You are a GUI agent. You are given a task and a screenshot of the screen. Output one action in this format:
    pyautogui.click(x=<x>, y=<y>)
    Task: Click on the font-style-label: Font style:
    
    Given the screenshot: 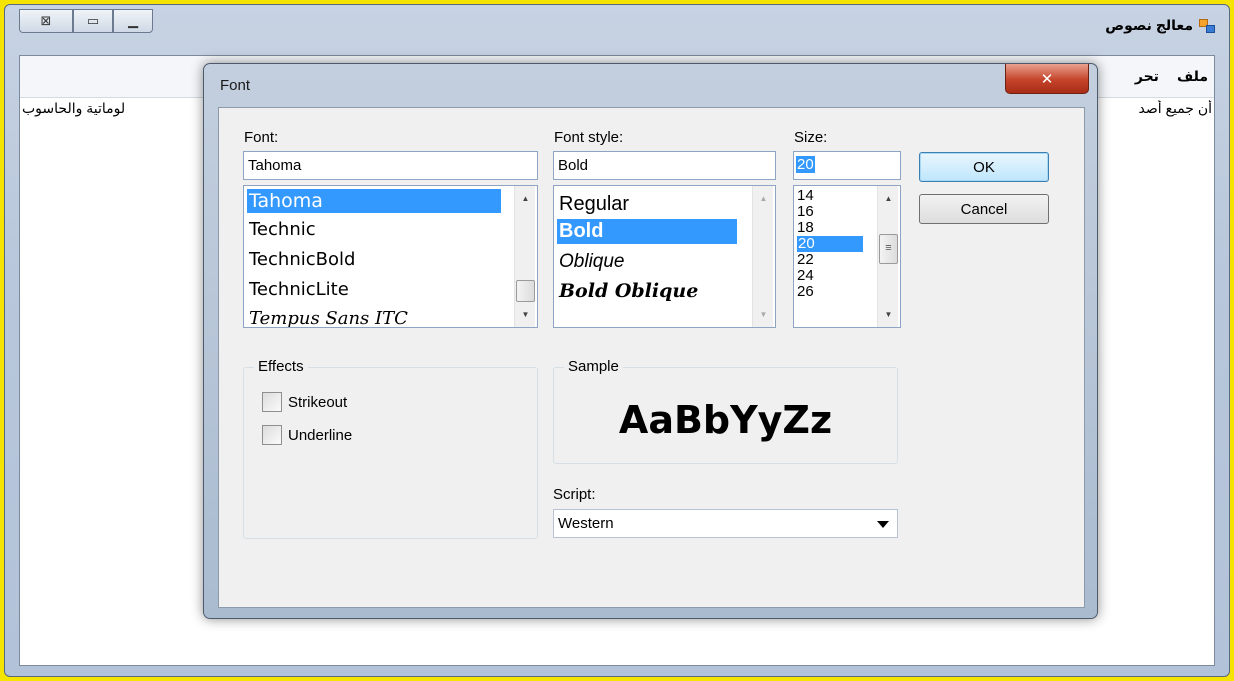 What is the action you would take?
    pyautogui.click(x=589, y=137)
    